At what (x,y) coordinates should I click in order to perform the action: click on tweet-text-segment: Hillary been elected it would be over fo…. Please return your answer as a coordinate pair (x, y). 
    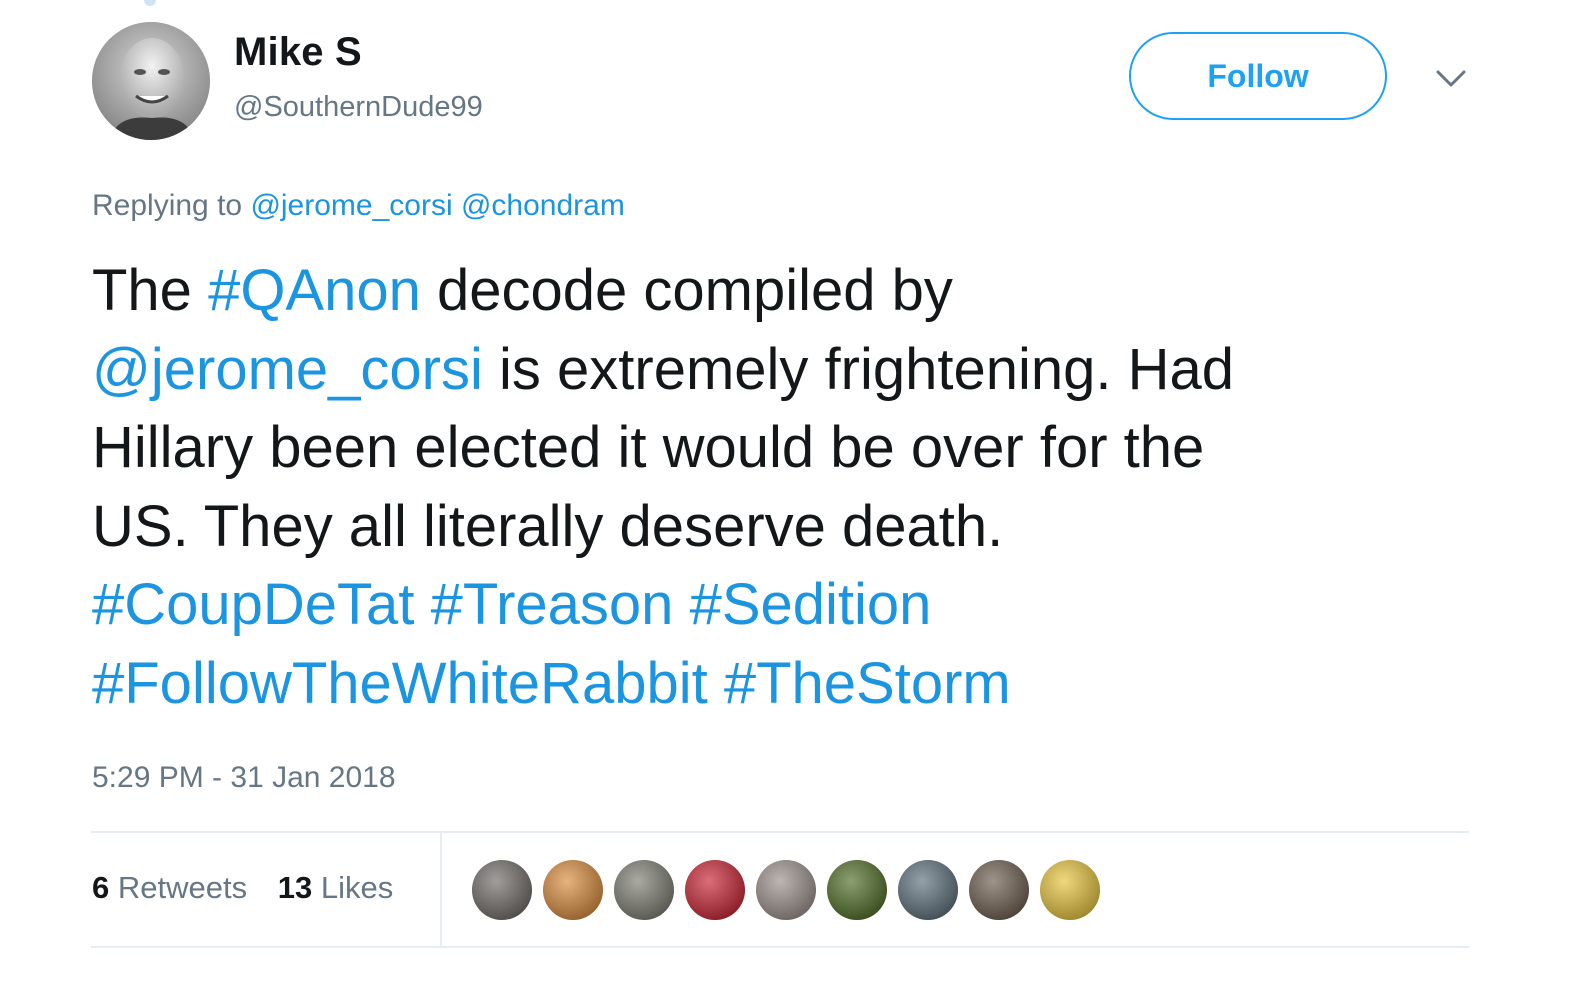
    Looking at the image, I should click on (648, 447).